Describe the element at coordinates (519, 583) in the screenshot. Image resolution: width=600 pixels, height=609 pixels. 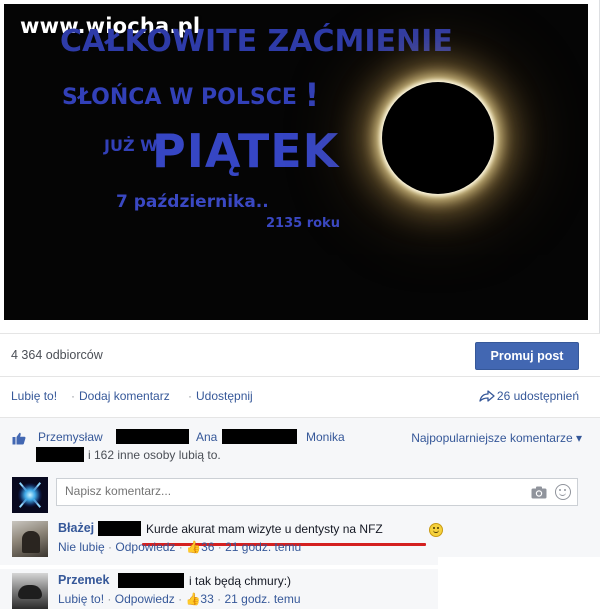
I see `white-overlay-patch` at that location.